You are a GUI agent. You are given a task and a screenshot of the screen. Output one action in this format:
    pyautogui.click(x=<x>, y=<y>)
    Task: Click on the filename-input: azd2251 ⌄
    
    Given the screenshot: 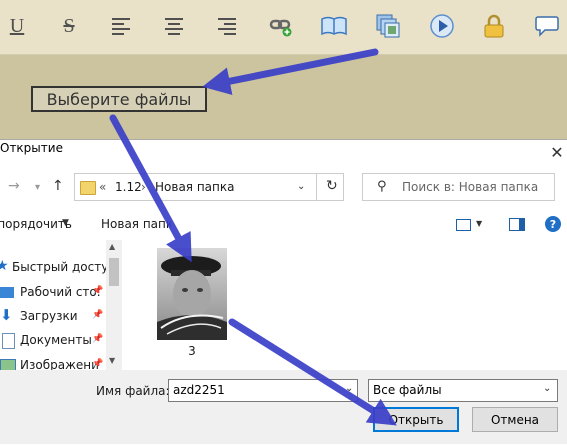 What is the action you would take?
    pyautogui.click(x=263, y=390)
    